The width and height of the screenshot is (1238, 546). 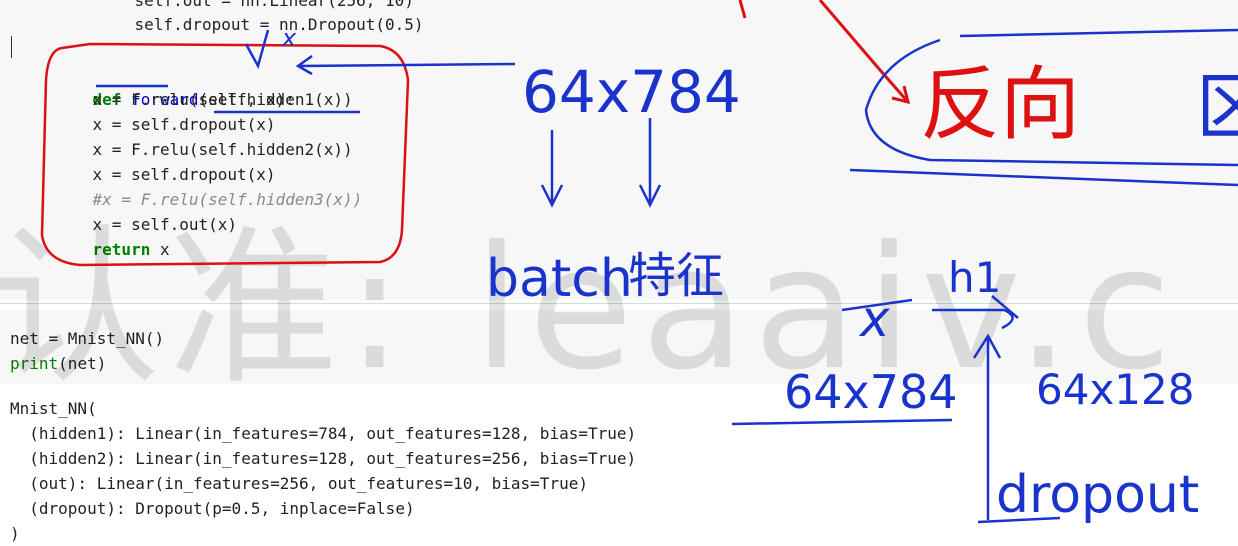 I want to click on handwritten-x-top: x, so click(x=289, y=38).